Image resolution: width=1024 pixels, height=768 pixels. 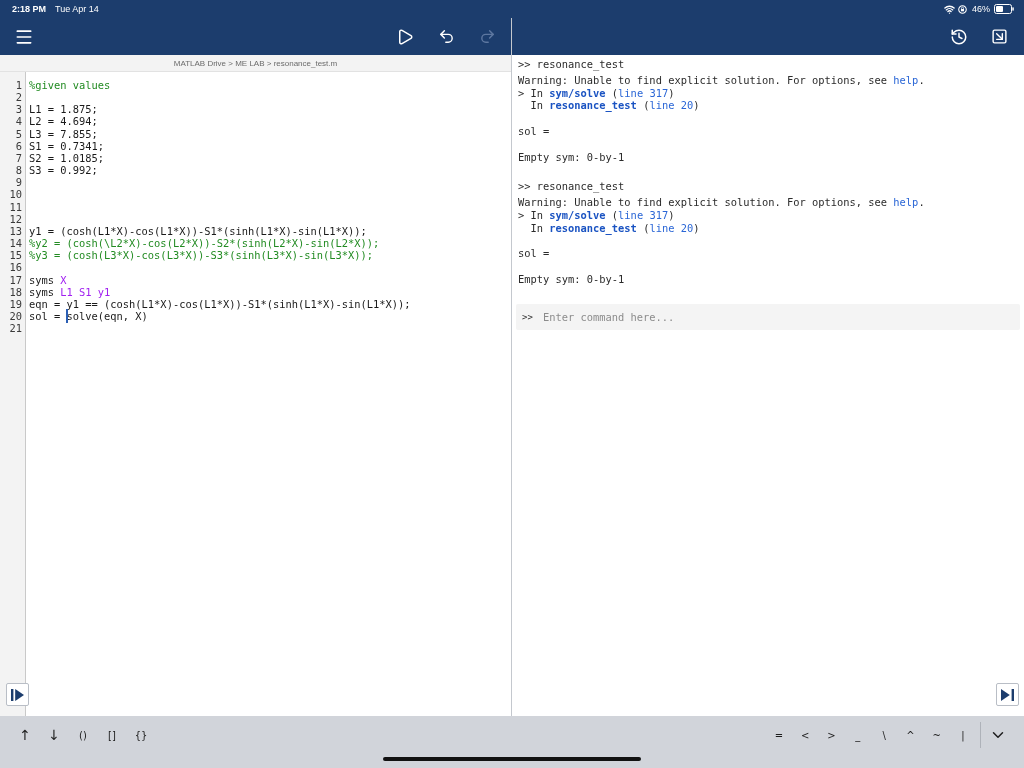 What do you see at coordinates (54, 735) in the screenshot?
I see `accessory-key: ↓` at bounding box center [54, 735].